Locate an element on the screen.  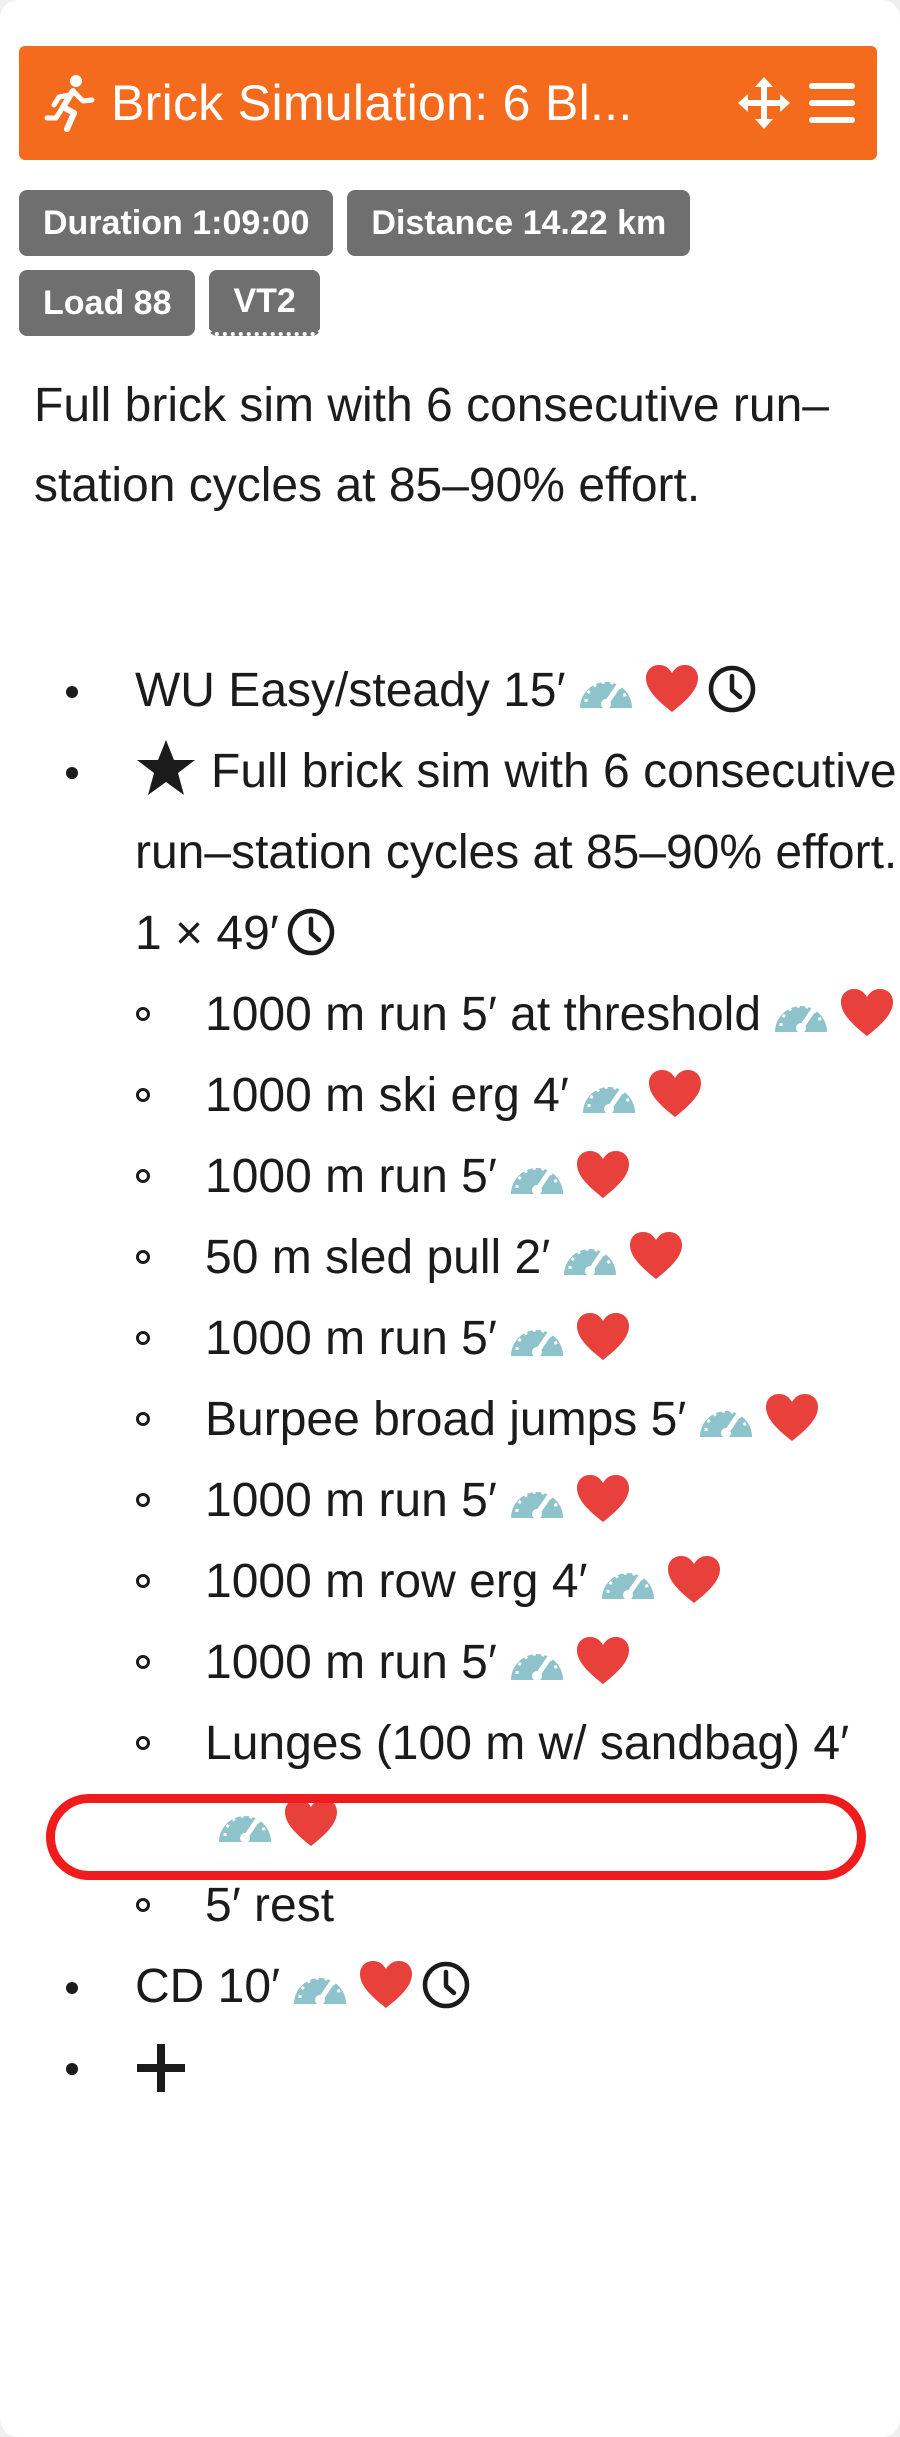
load-badge: Load 88 is located at coordinates (107, 303).